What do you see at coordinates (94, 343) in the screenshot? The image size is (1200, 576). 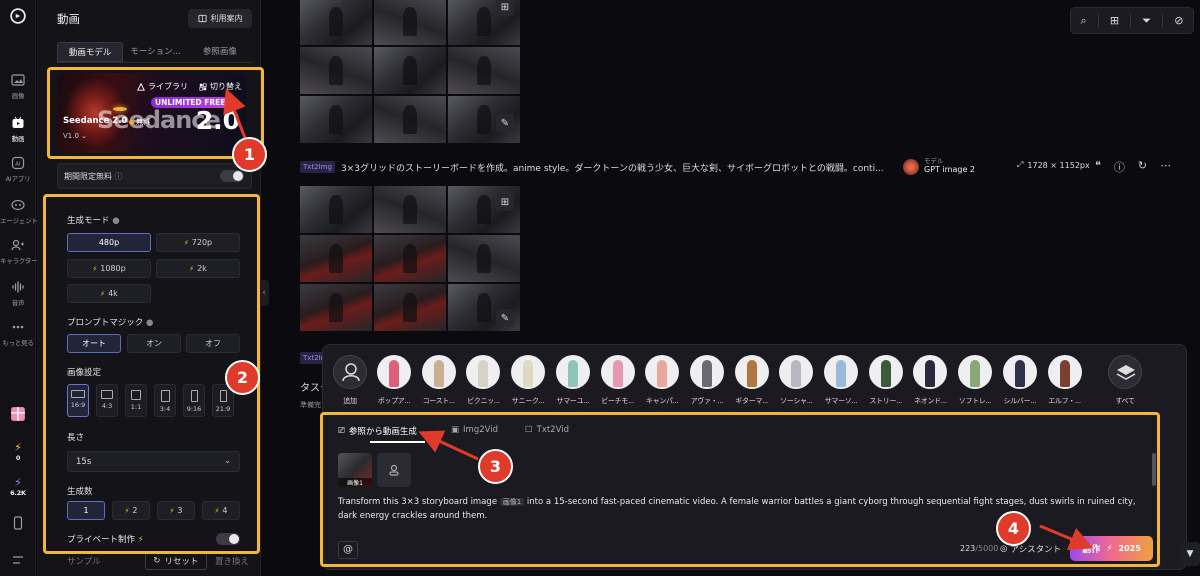 I see `magic-auto: オート` at bounding box center [94, 343].